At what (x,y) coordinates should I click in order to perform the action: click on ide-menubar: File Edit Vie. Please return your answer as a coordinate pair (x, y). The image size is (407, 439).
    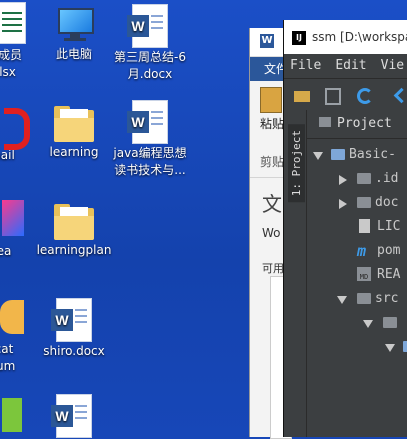
    Looking at the image, I should click on (345, 66).